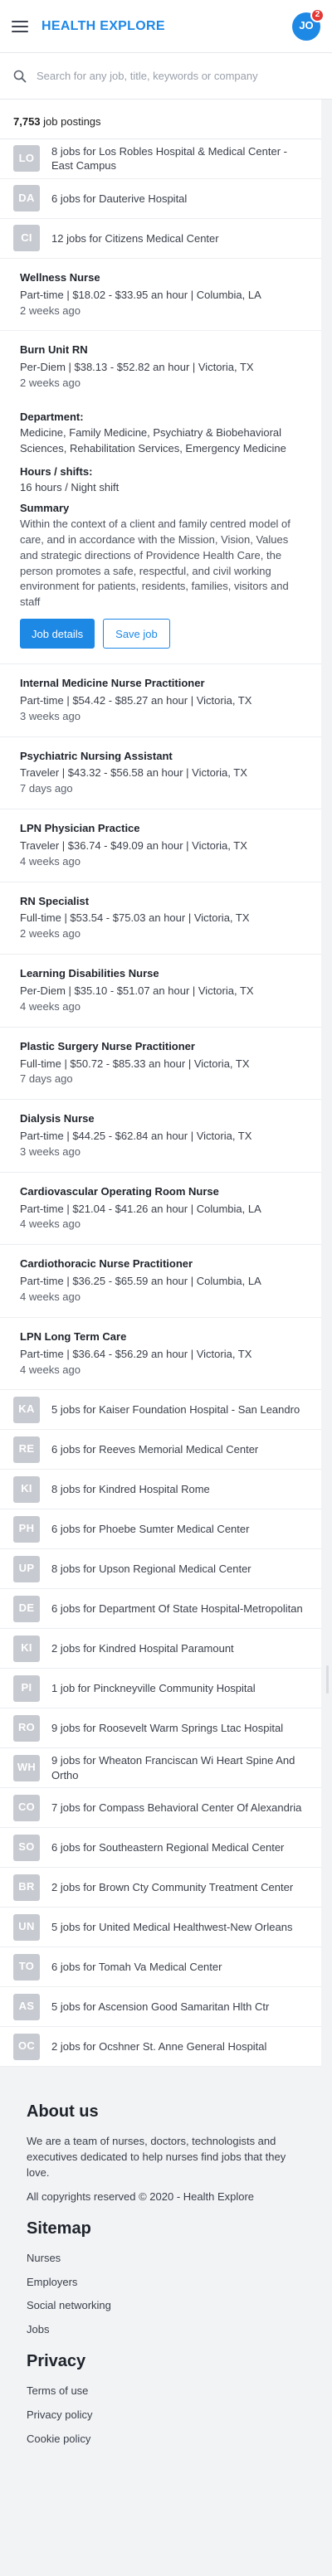 This screenshot has width=332, height=2576. I want to click on search-input, so click(178, 76).